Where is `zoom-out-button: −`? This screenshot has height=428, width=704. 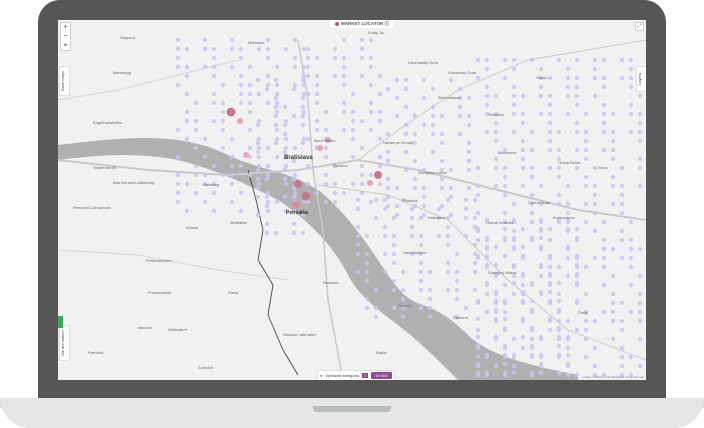 zoom-out-button: − is located at coordinates (65, 36).